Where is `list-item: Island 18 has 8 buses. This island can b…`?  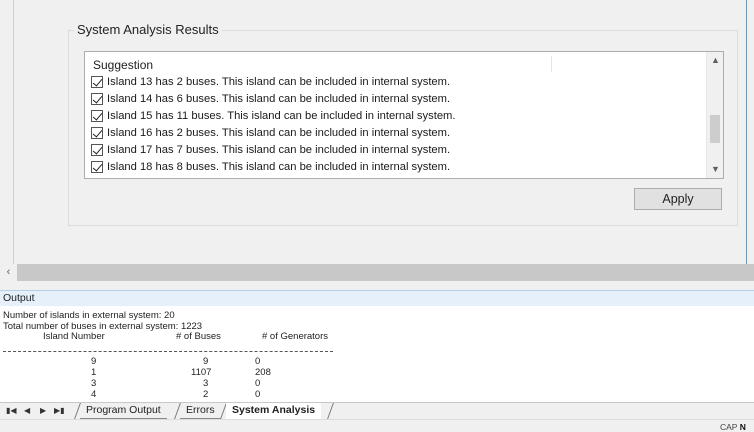
list-item: Island 18 has 8 buses. This island can b… is located at coordinates (398, 166).